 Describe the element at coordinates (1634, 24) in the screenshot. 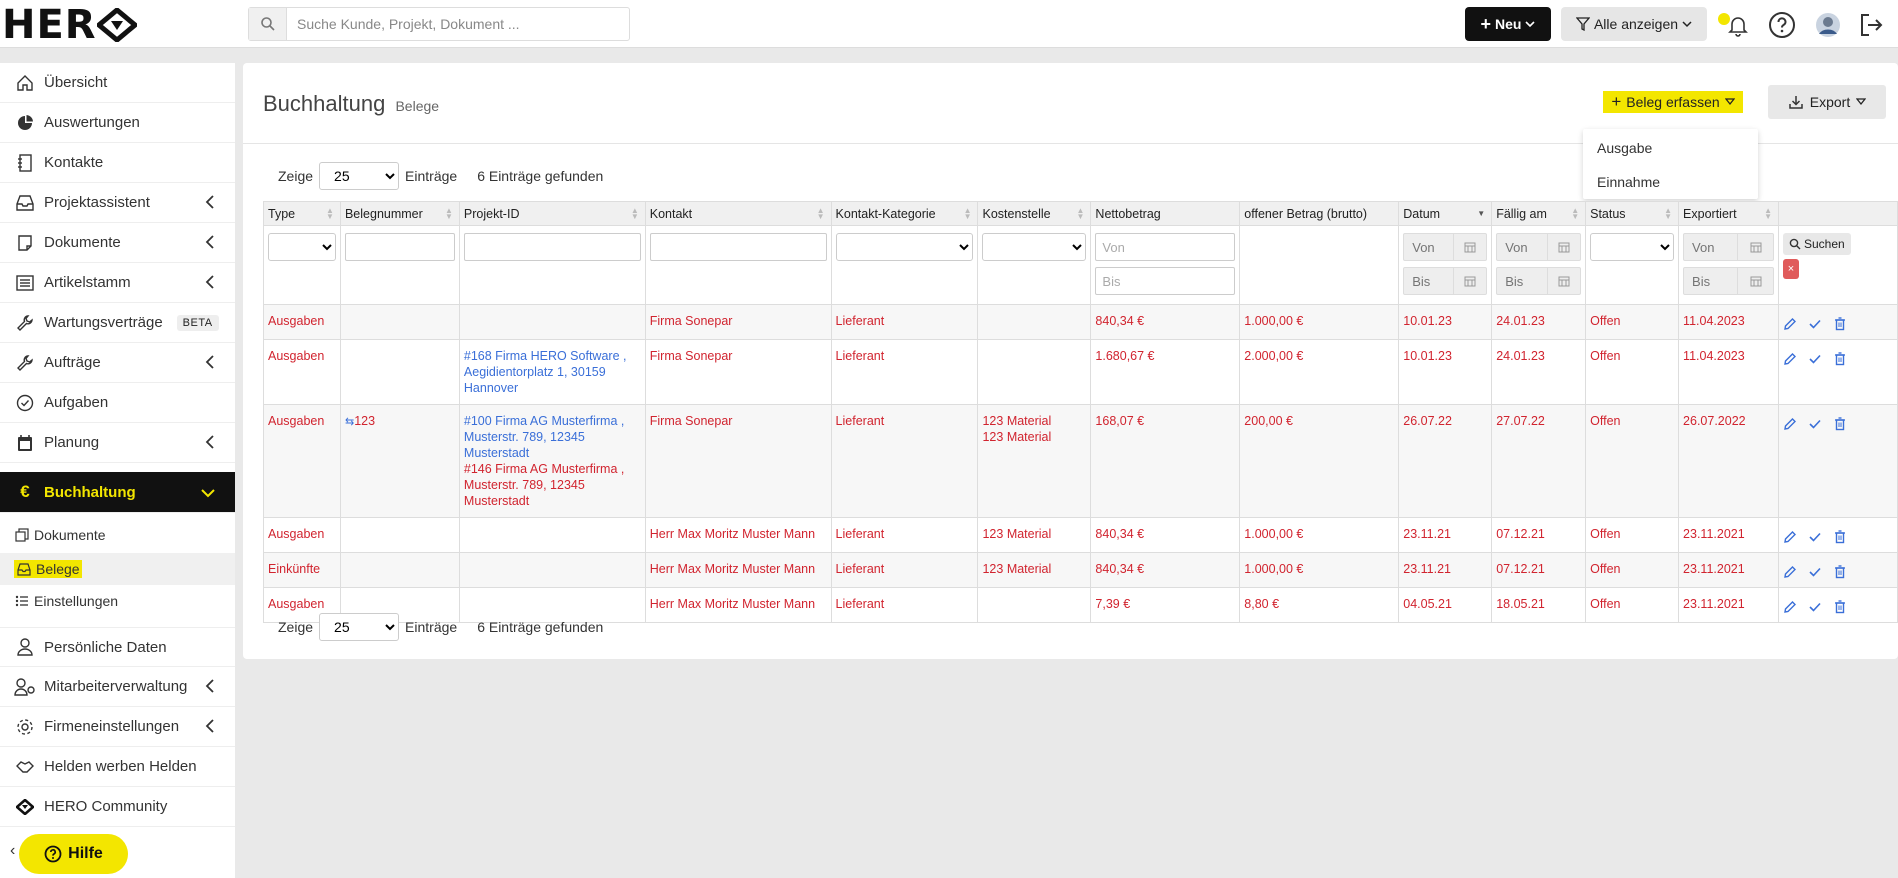

I see `filter-all-button: Alle anzeigen` at that location.